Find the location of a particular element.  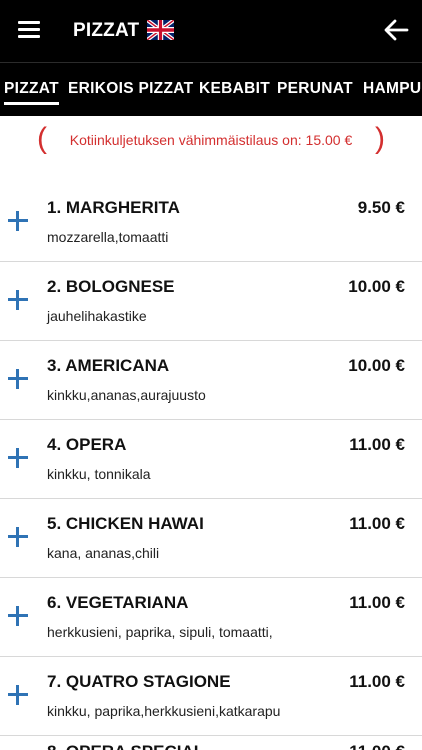

item-price: 9.50 € is located at coordinates (381, 207).